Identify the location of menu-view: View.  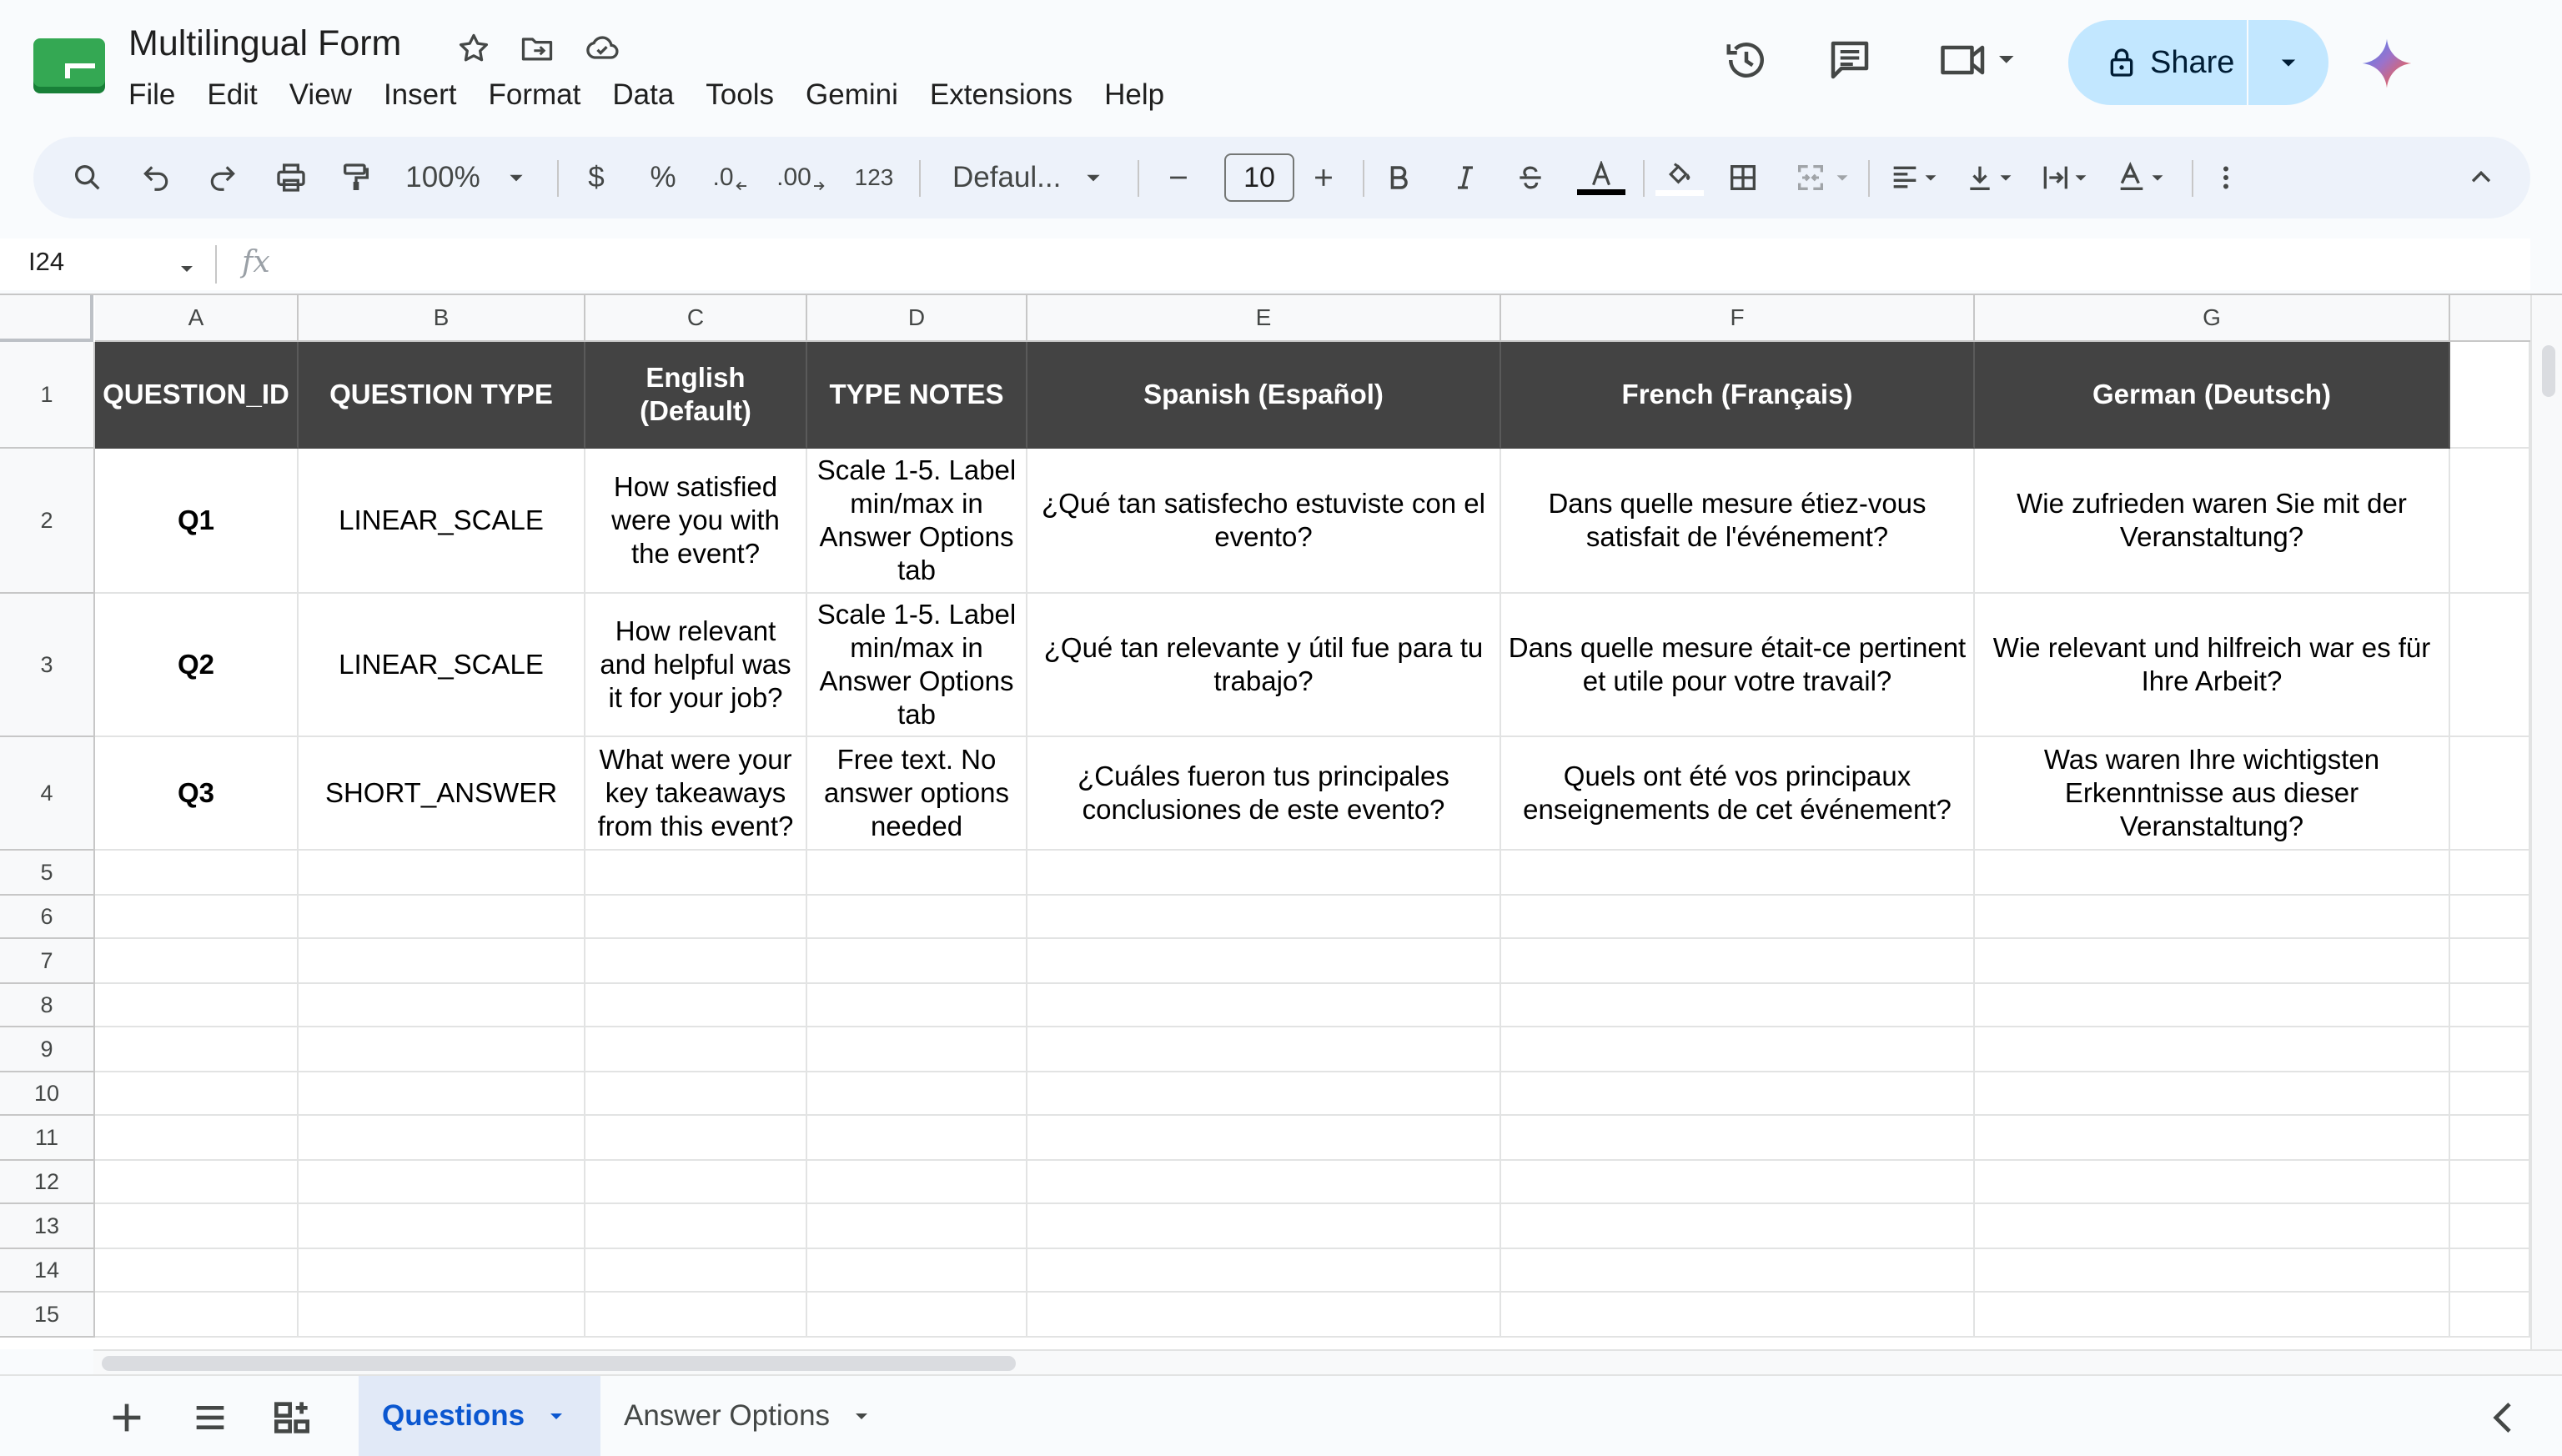
(321, 97).